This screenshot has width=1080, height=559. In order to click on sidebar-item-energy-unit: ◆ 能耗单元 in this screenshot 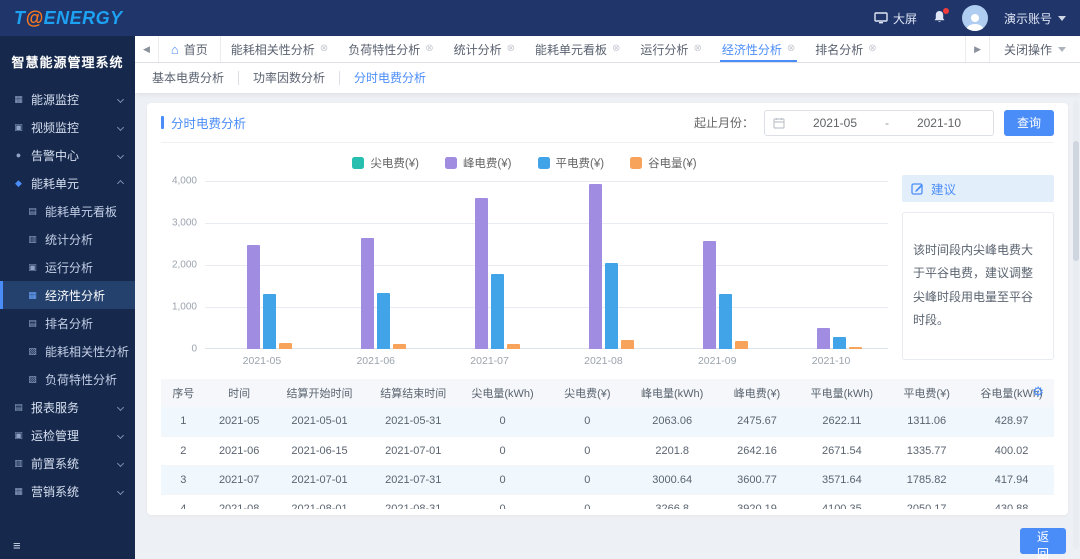, I will do `click(67, 183)`.